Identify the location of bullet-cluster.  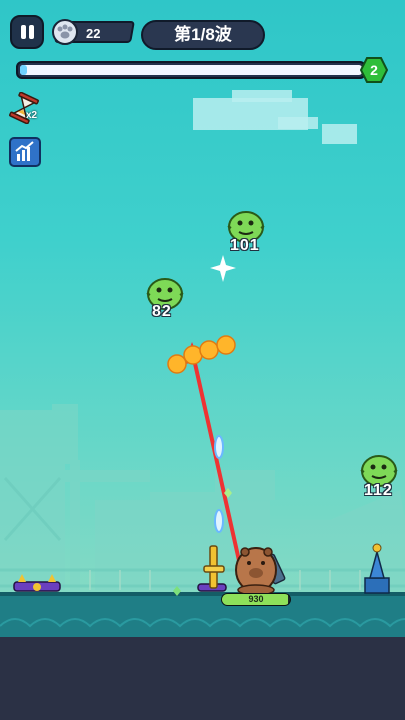
(201, 354).